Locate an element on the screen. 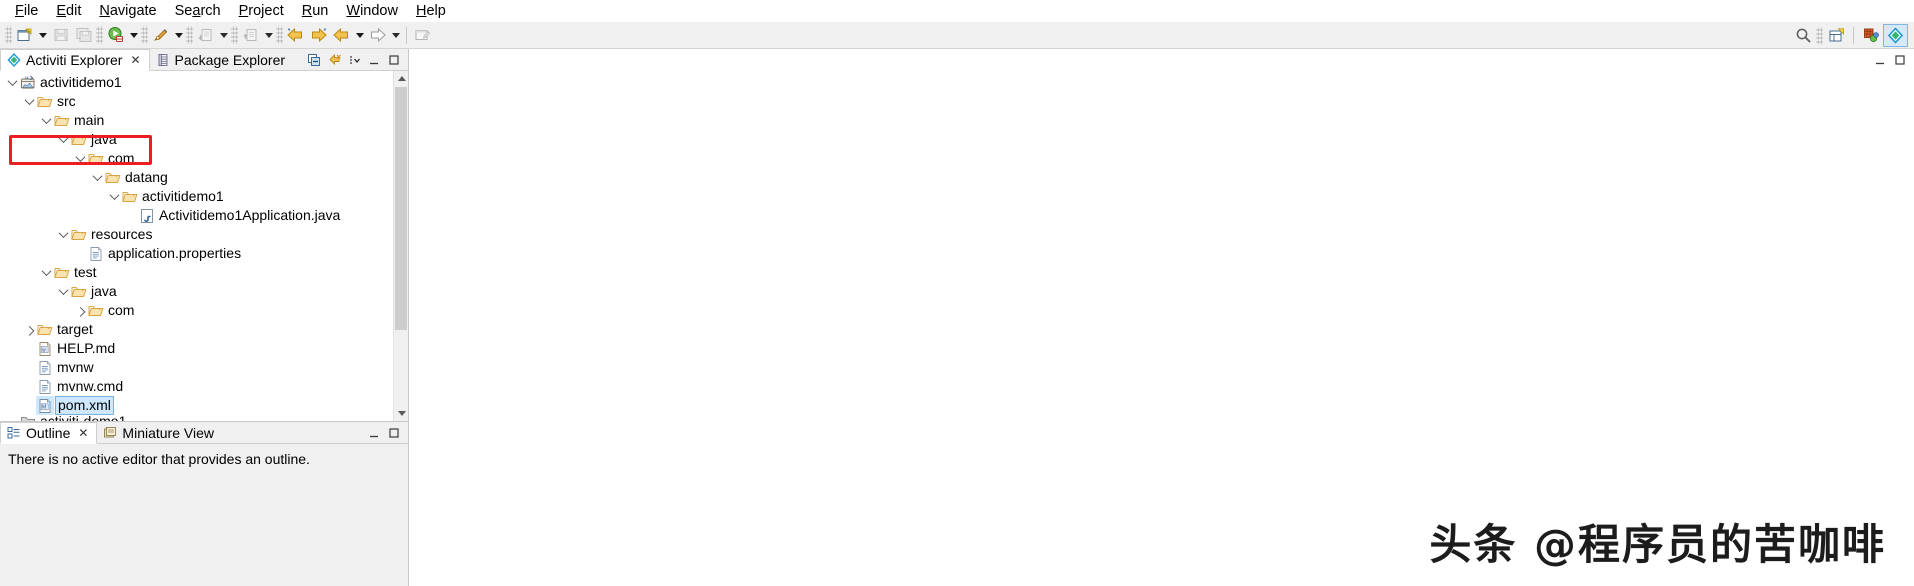 The width and height of the screenshot is (1914, 586). new-editor-icon is located at coordinates (422, 35).